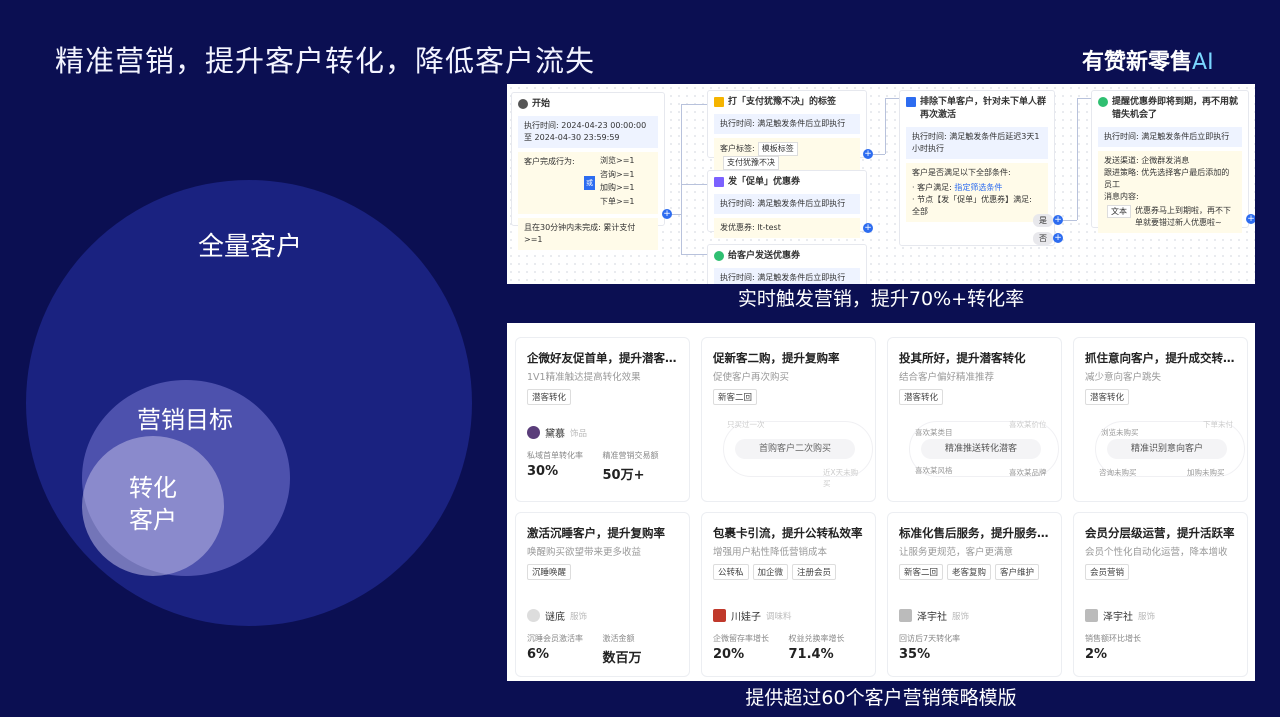 The width and height of the screenshot is (1280, 717). I want to click on card-subtitle: 让服务更规范，客户更满意, so click(956, 552).